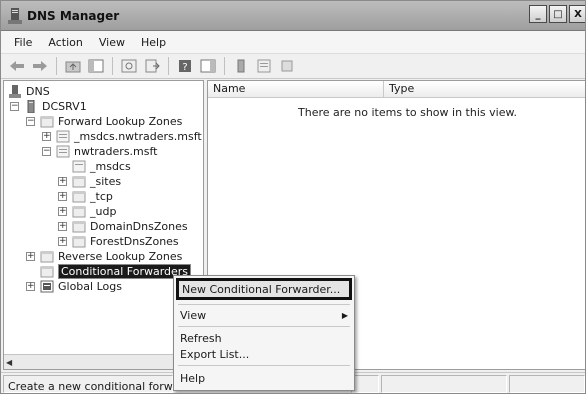 Image resolution: width=586 pixels, height=394 pixels. I want to click on show-hide-tree-icon, so click(96, 66).